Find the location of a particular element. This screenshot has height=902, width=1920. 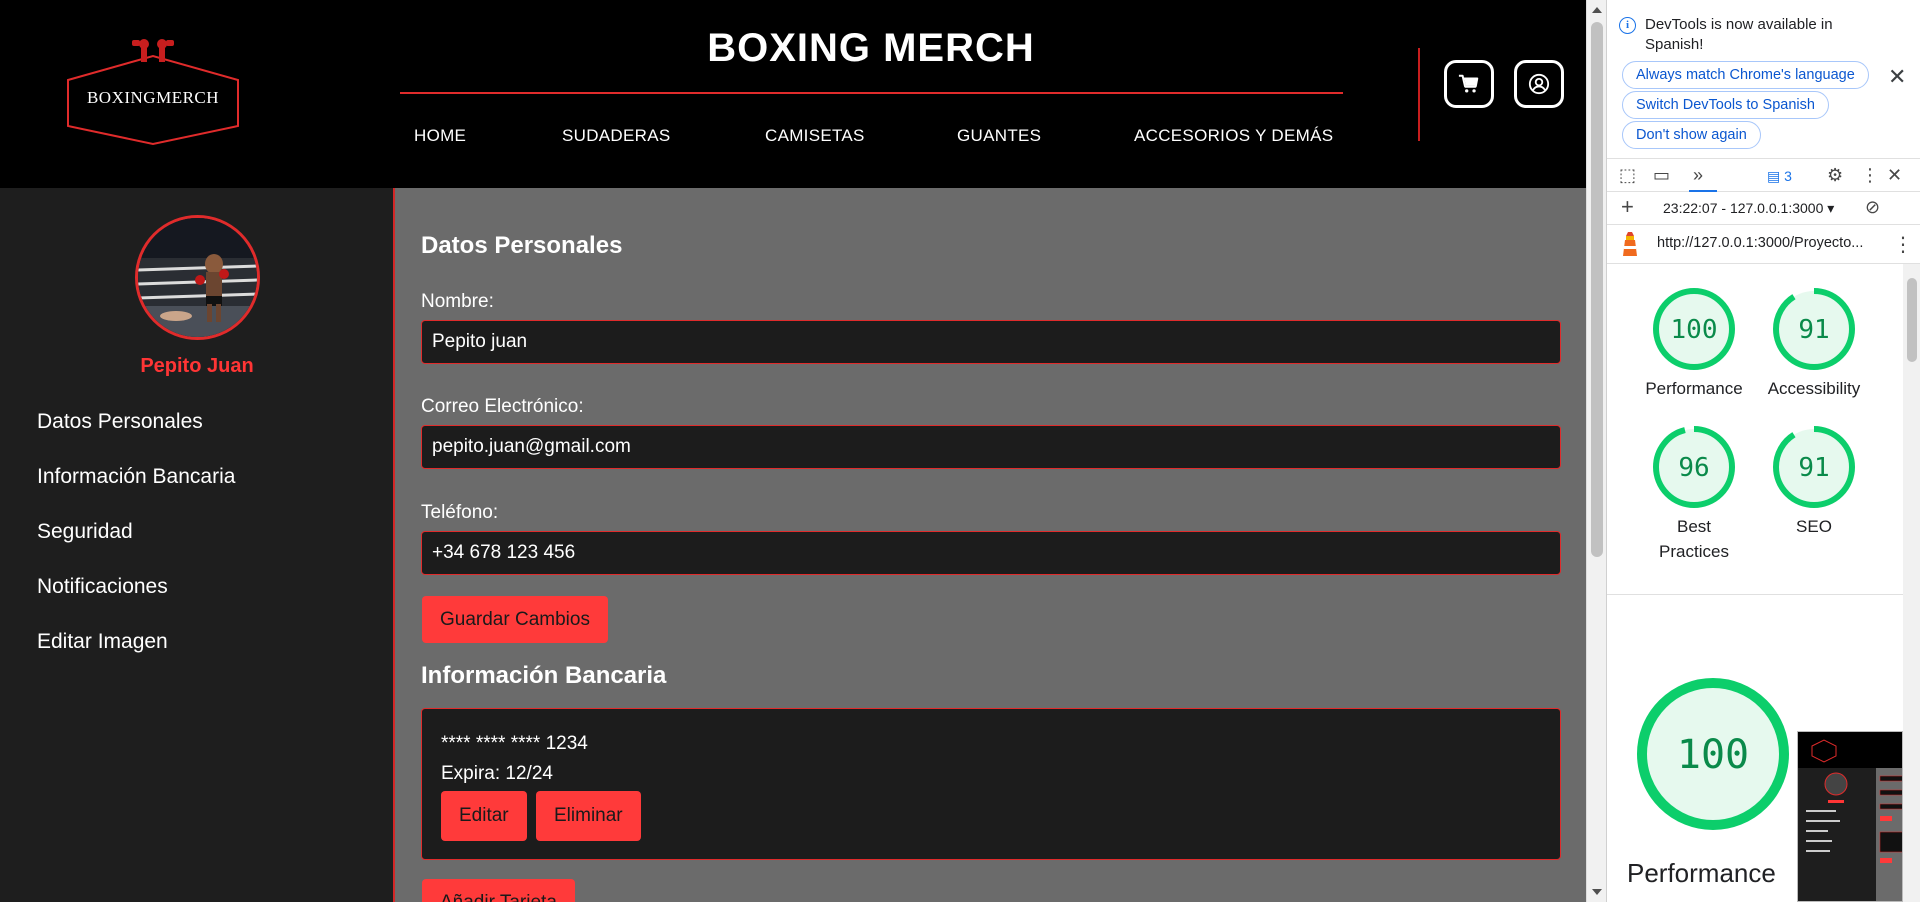

personal-data-title: Datos Personales is located at coordinates (522, 245).